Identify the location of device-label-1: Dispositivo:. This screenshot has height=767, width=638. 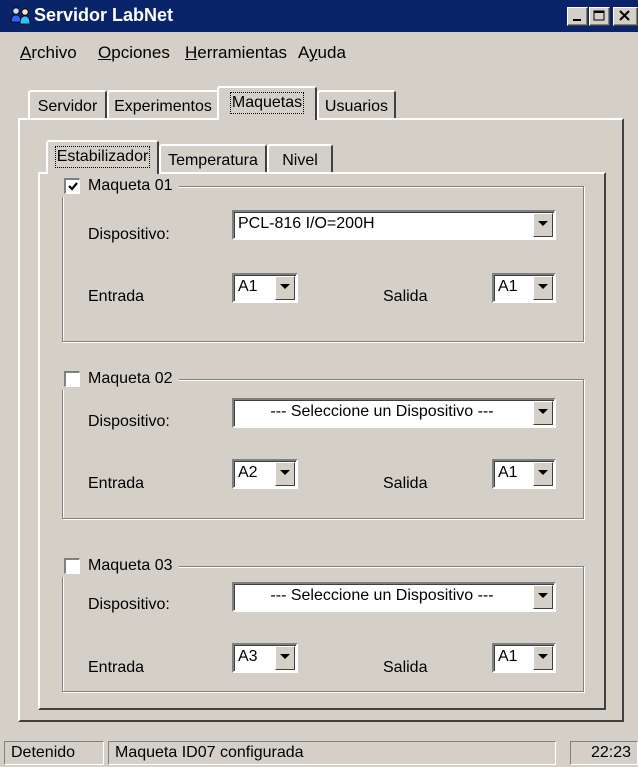
(129, 234).